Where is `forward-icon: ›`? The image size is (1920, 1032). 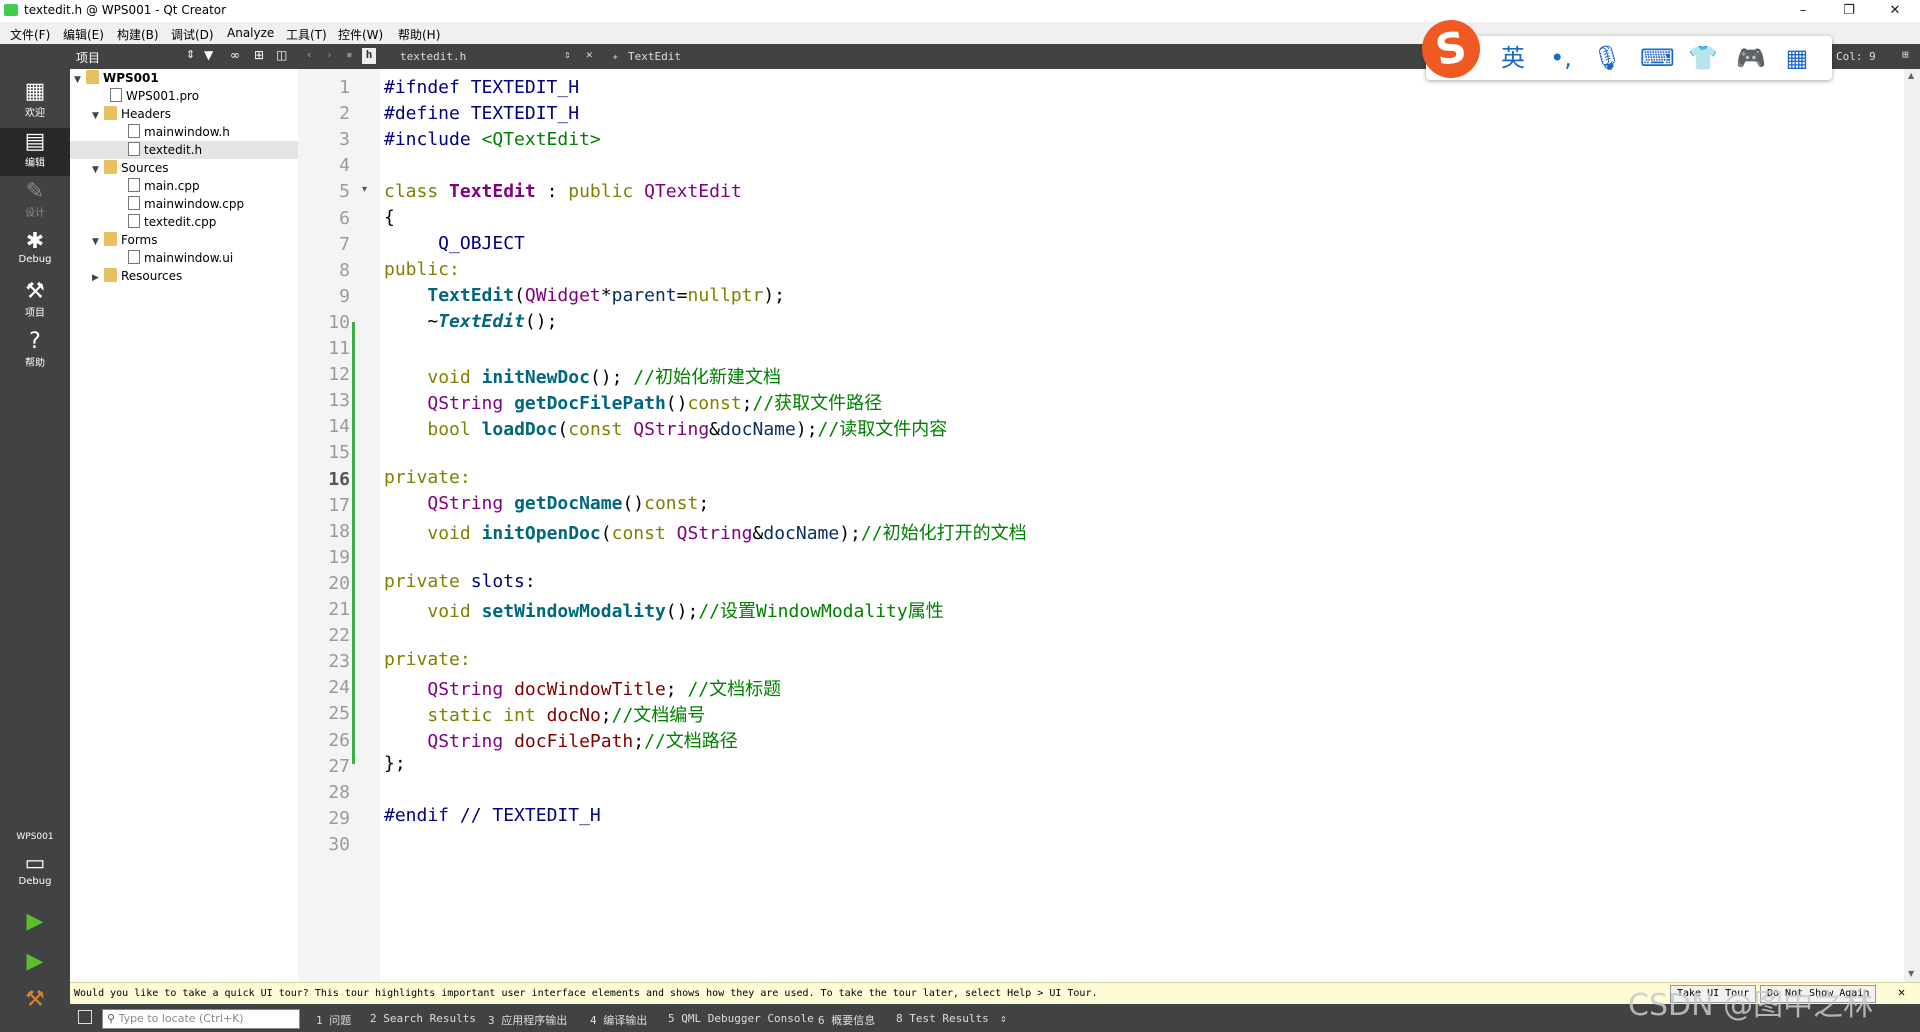 forward-icon: › is located at coordinates (329, 54).